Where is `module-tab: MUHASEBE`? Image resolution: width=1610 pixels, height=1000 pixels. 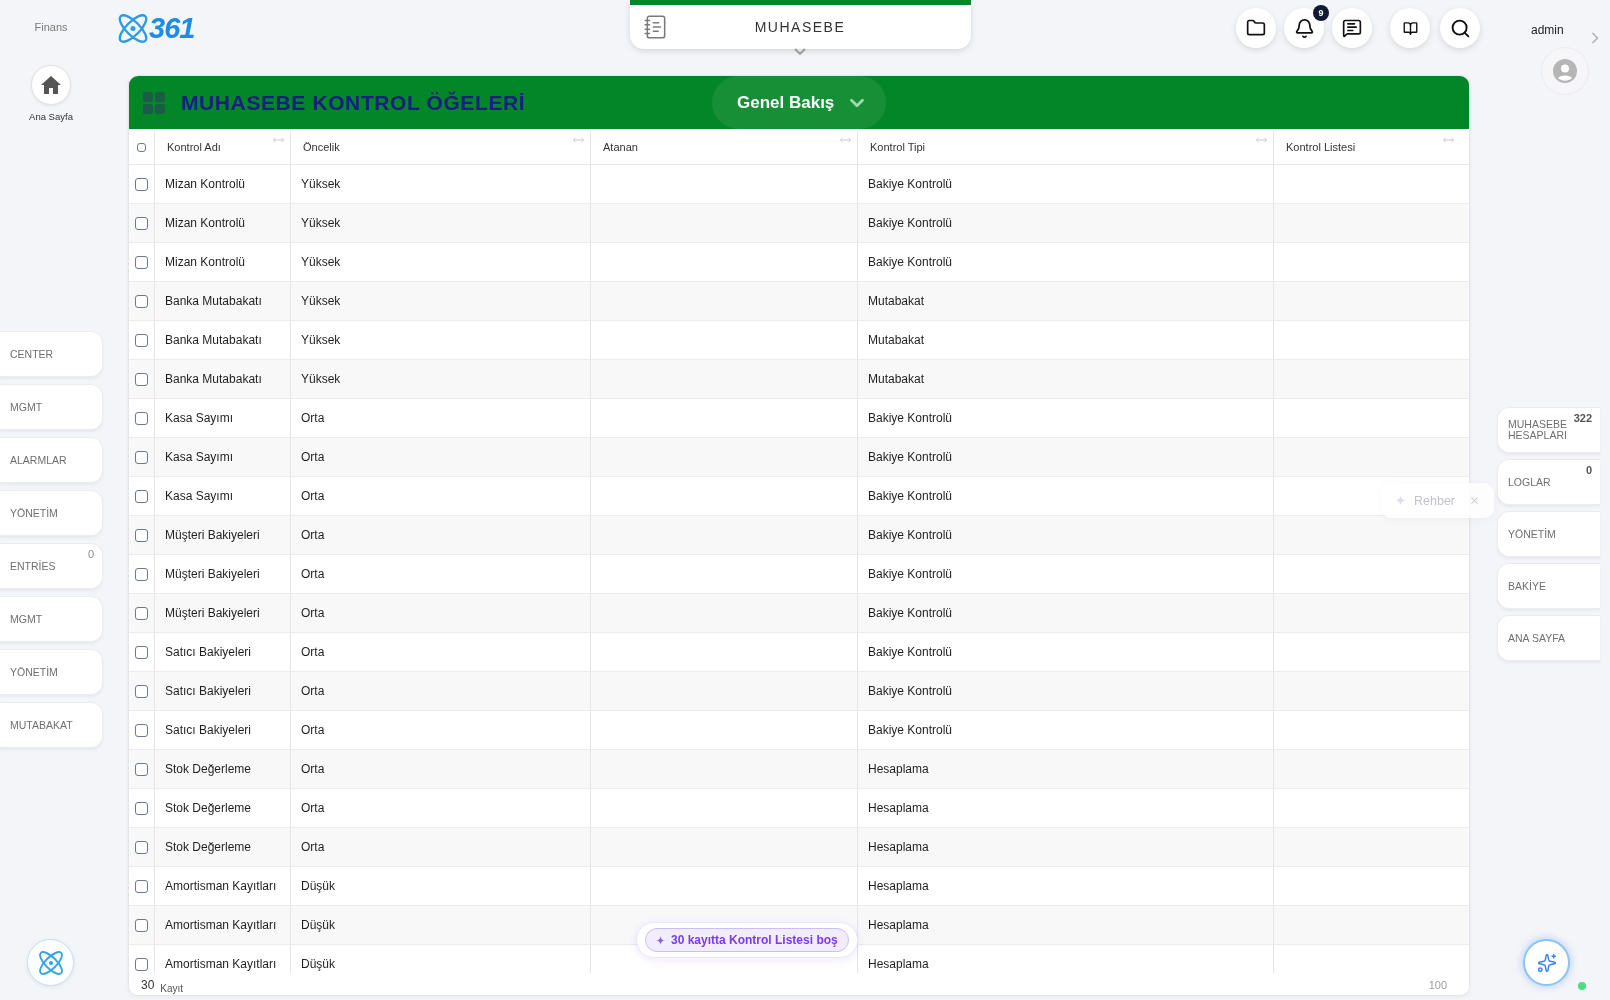
module-tab: MUHASEBE is located at coordinates (800, 24).